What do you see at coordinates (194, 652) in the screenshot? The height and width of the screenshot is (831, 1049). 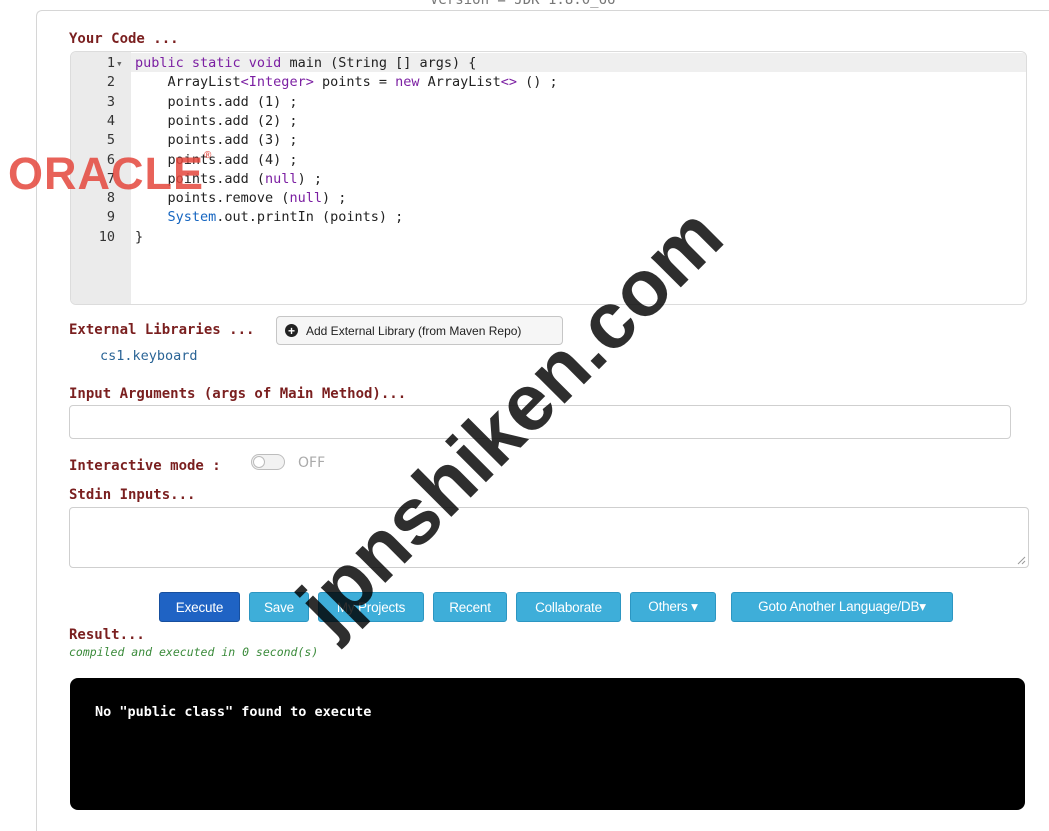 I see `result-status: compiled and executed in 0 second(s)` at bounding box center [194, 652].